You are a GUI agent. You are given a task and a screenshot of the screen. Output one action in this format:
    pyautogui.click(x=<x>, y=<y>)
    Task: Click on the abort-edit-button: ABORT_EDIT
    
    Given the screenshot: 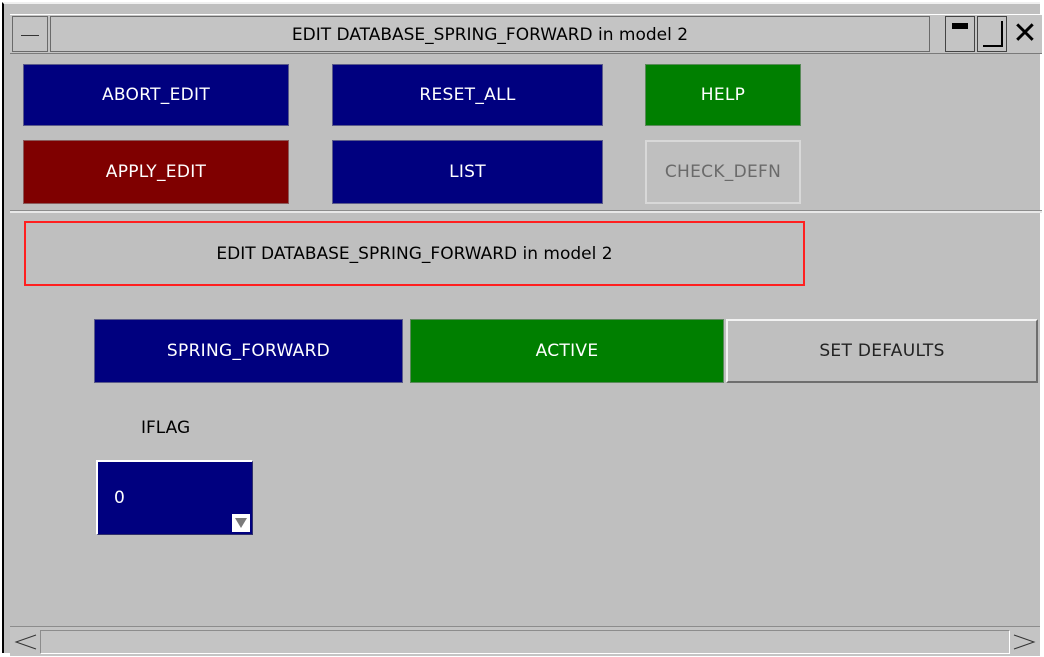 What is the action you would take?
    pyautogui.click(x=156, y=95)
    